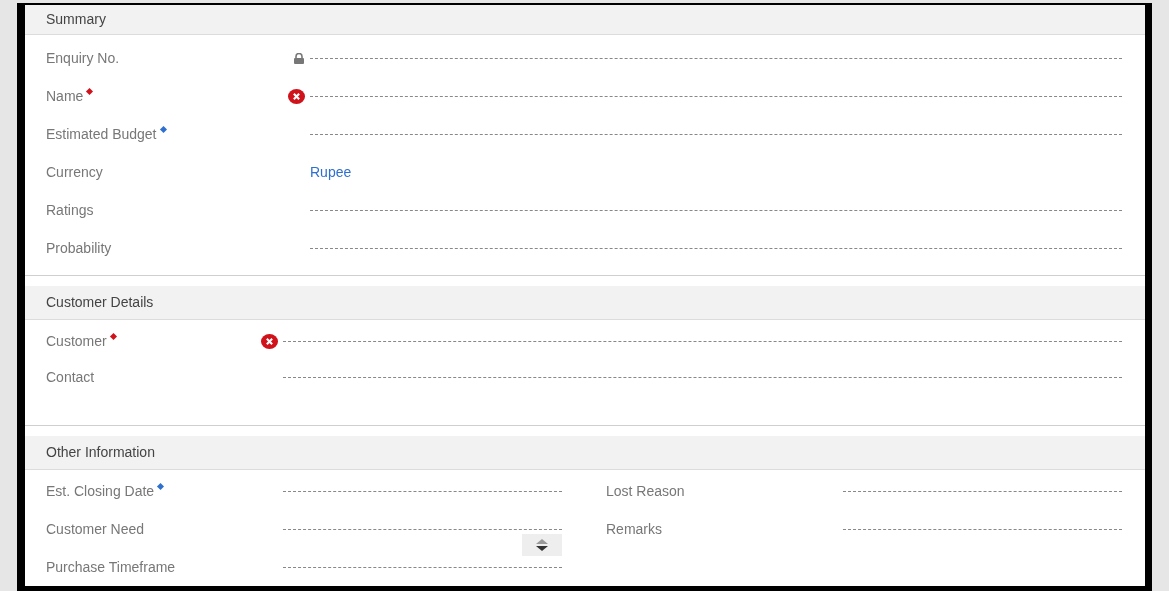  Describe the element at coordinates (74, 172) in the screenshot. I see `field-label: Currency` at that location.